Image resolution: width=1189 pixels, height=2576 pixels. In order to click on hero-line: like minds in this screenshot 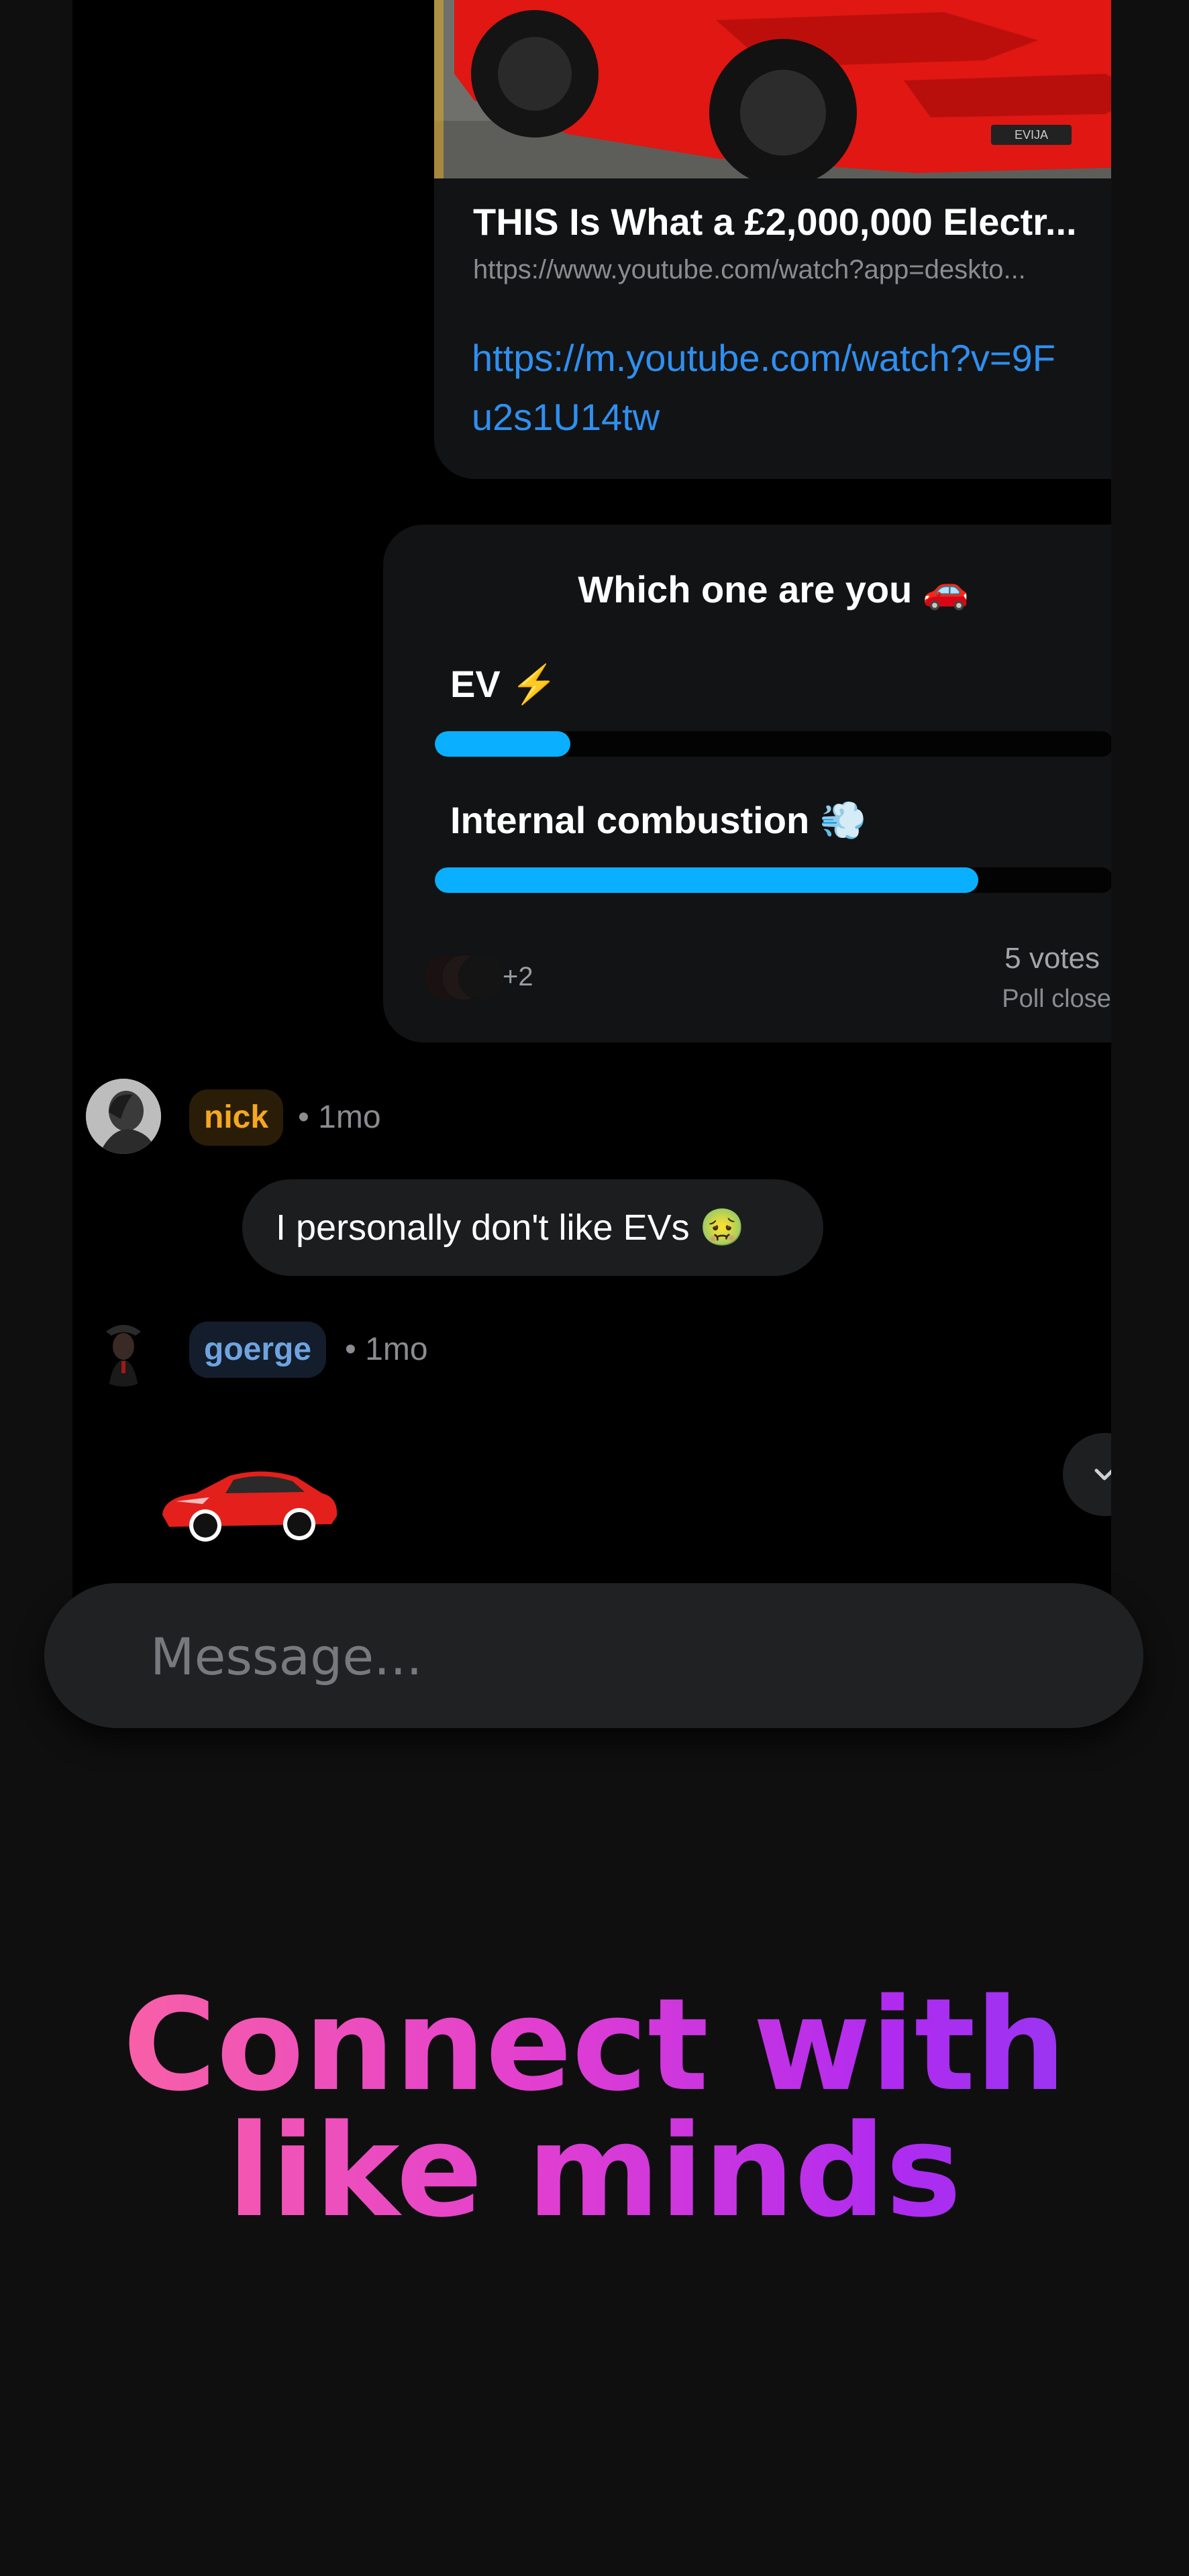, I will do `click(594, 2171)`.